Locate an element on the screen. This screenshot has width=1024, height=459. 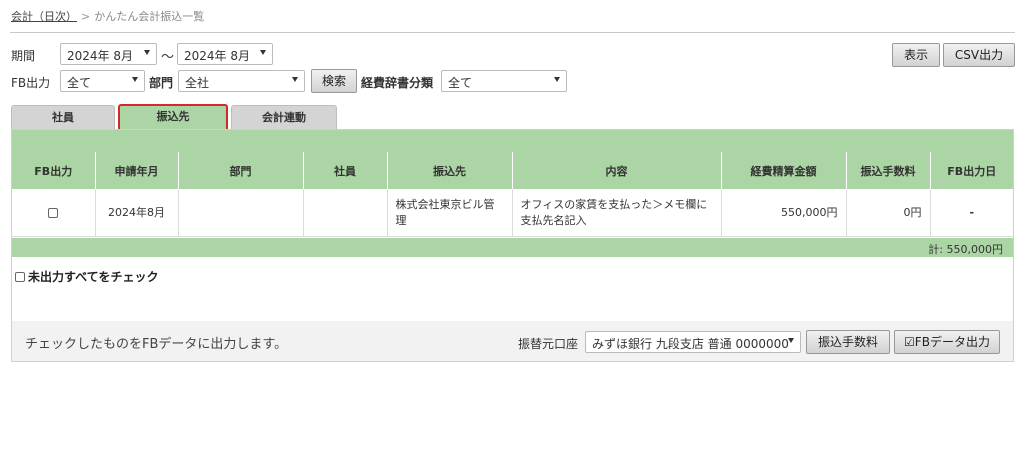
breadcrumb: 会計（日次） > かんたん会計振込一覧 is located at coordinates (107, 16).